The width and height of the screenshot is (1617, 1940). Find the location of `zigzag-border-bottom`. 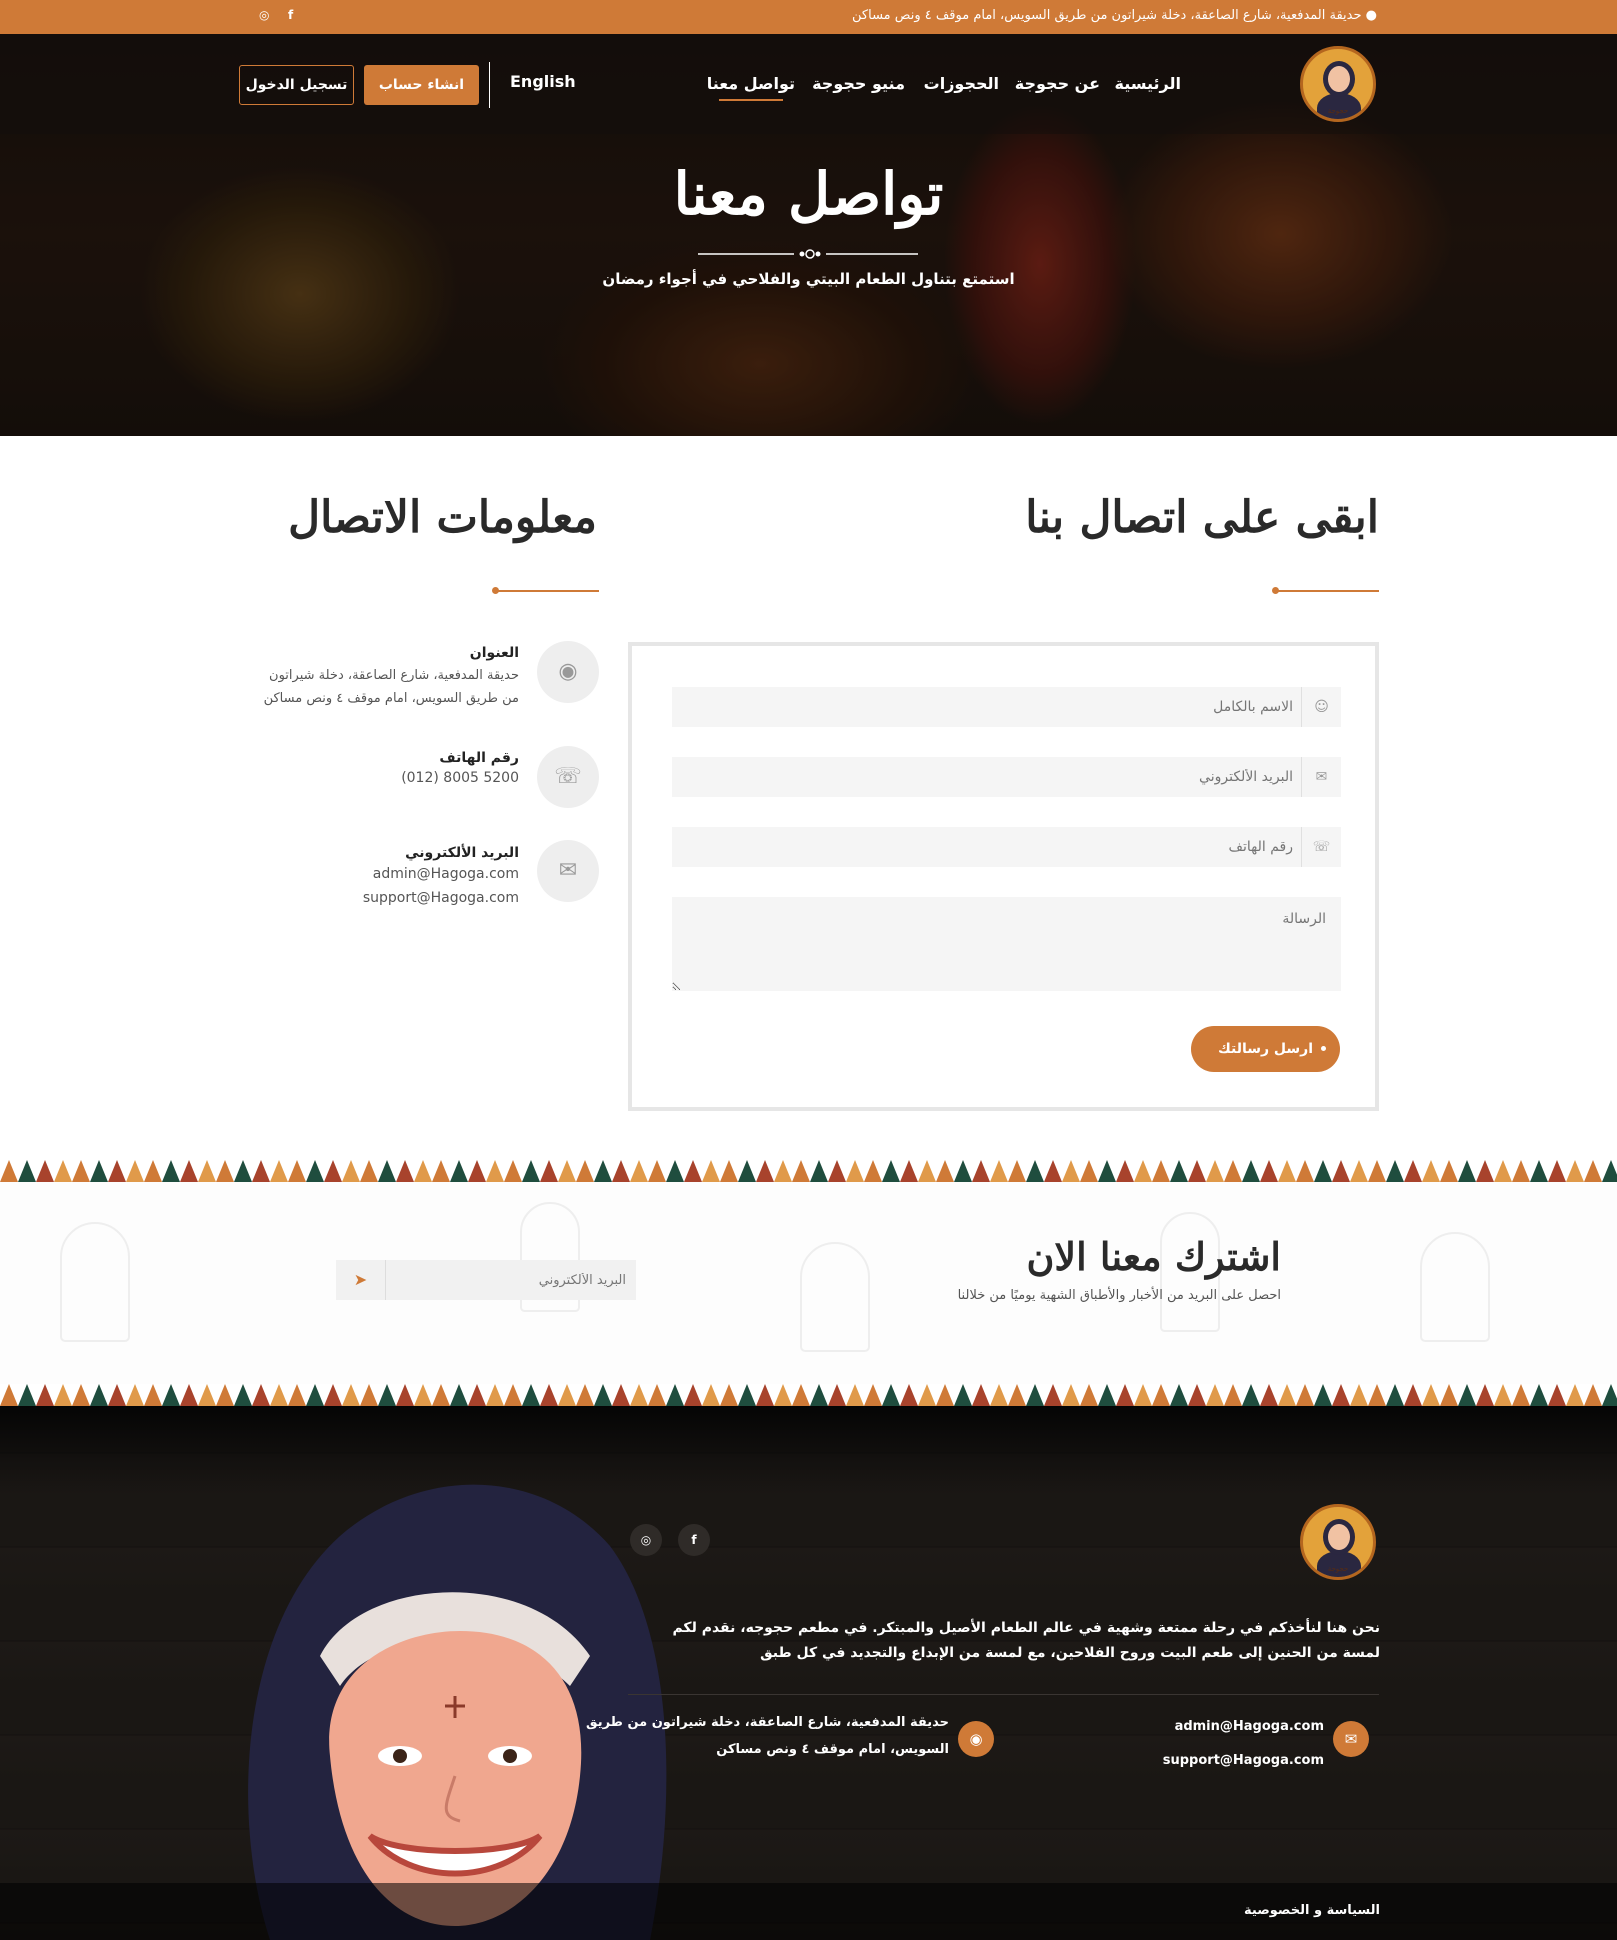

zigzag-border-bottom is located at coordinates (808, 1395).